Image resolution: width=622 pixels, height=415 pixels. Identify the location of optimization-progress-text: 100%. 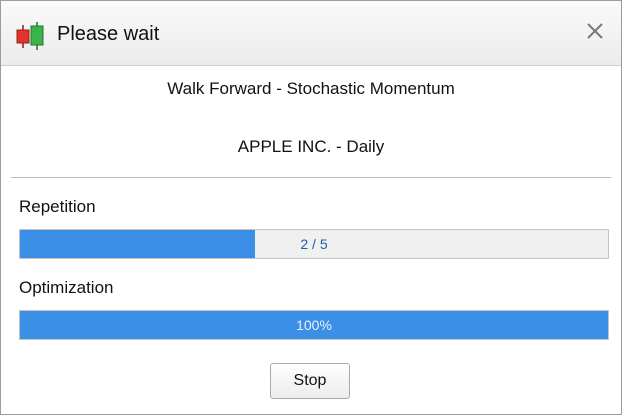
(314, 325).